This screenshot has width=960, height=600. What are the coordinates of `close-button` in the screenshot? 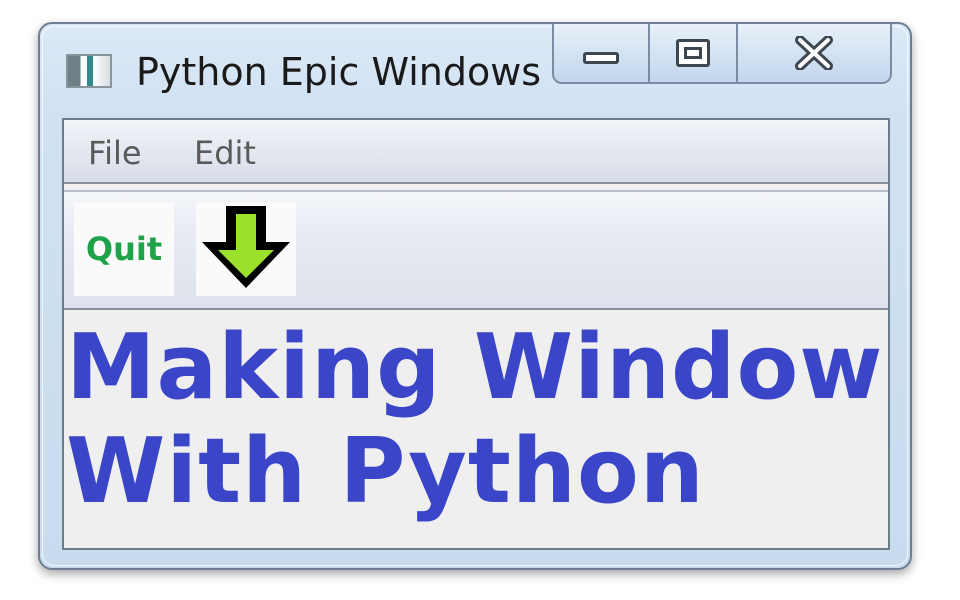 It's located at (813, 53).